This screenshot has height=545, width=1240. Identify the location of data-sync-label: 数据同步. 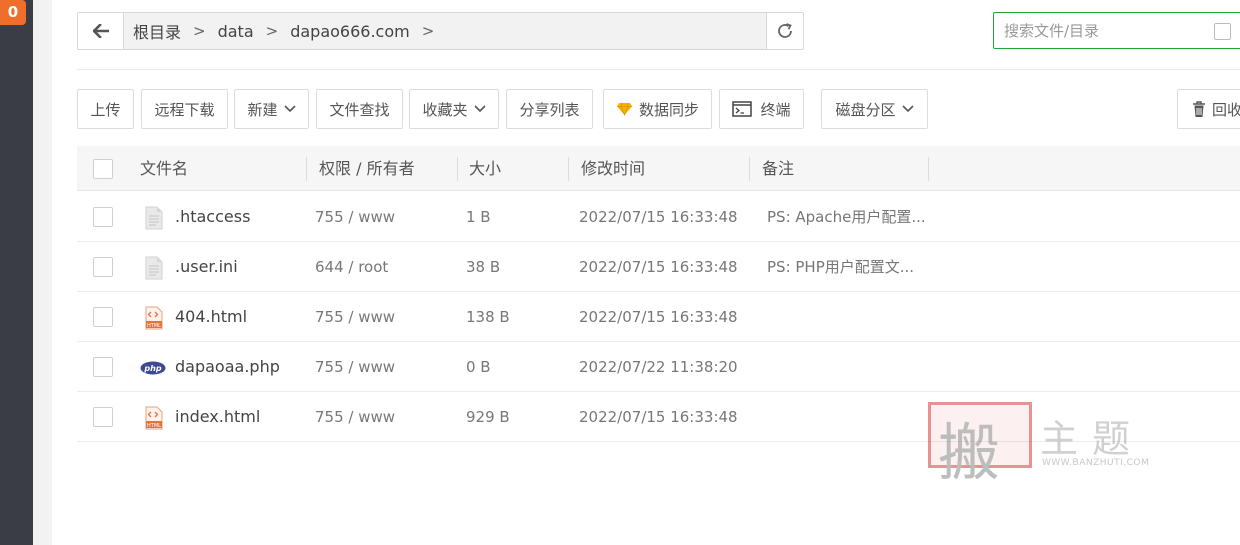
(668, 109).